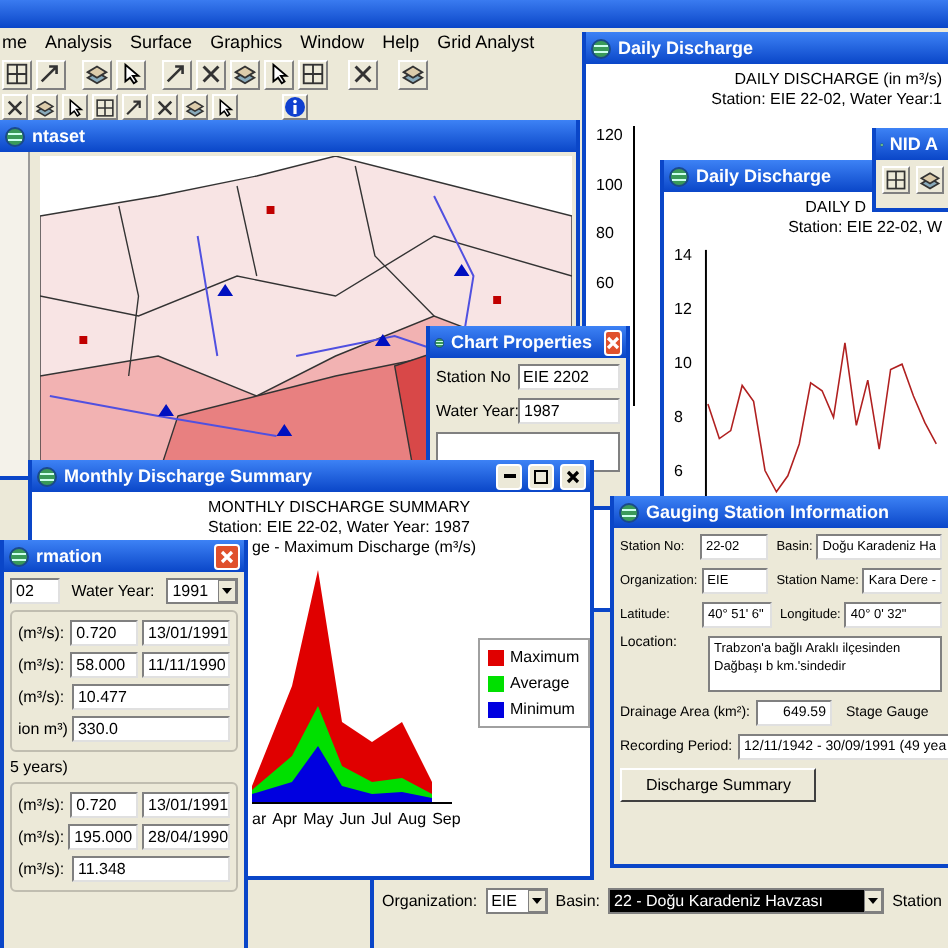 The width and height of the screenshot is (948, 948). I want to click on axis-tick-label: May, so click(318, 819).